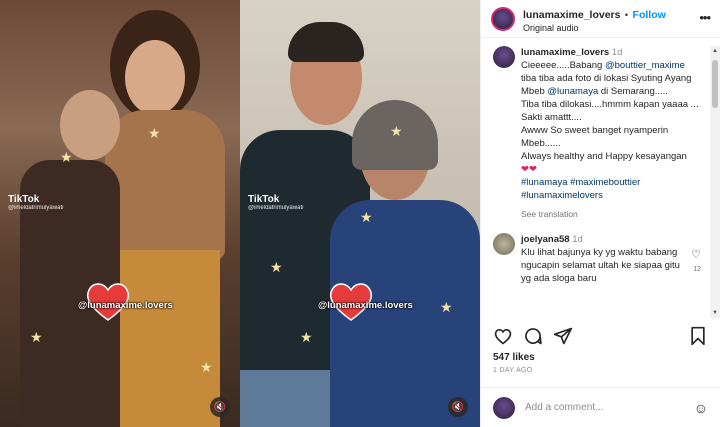 This screenshot has height=427, width=720. Describe the element at coordinates (645, 65) in the screenshot. I see `mention-bouttier: @bouttier_maxime` at that location.